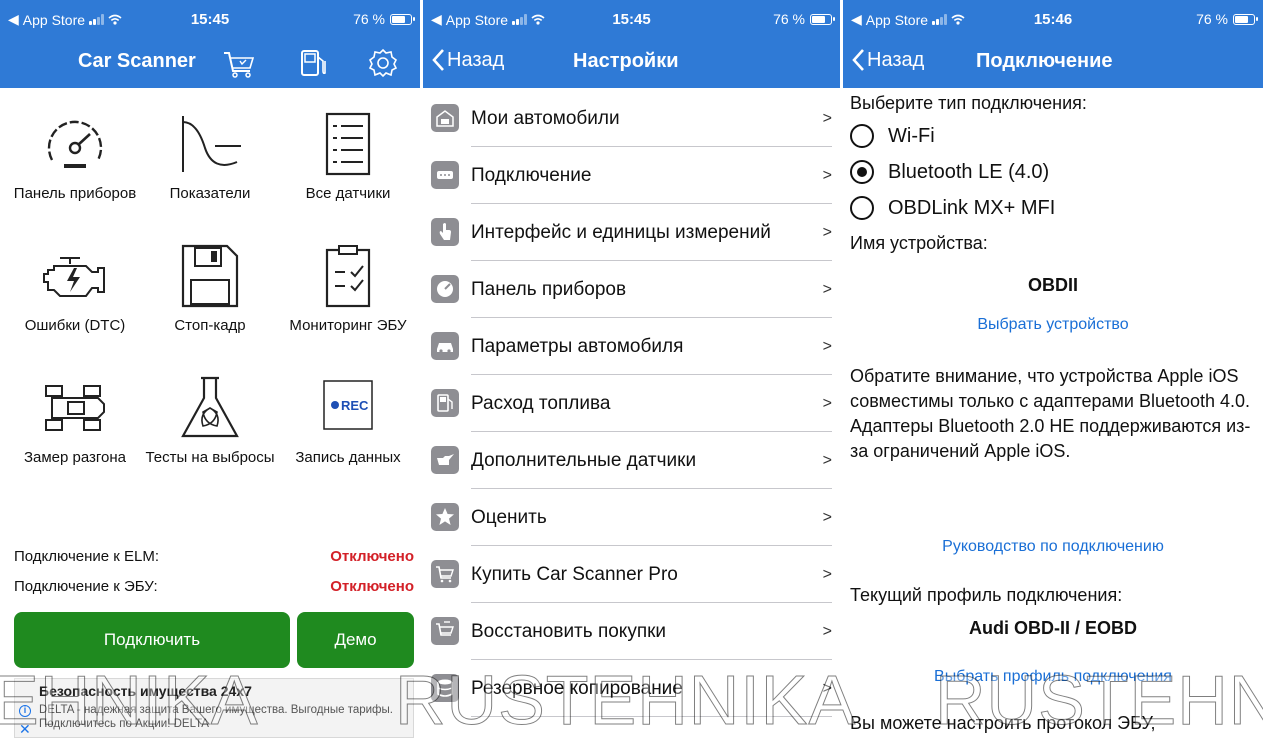  I want to click on profile-label: Текущий профиль подключения:, so click(986, 595).